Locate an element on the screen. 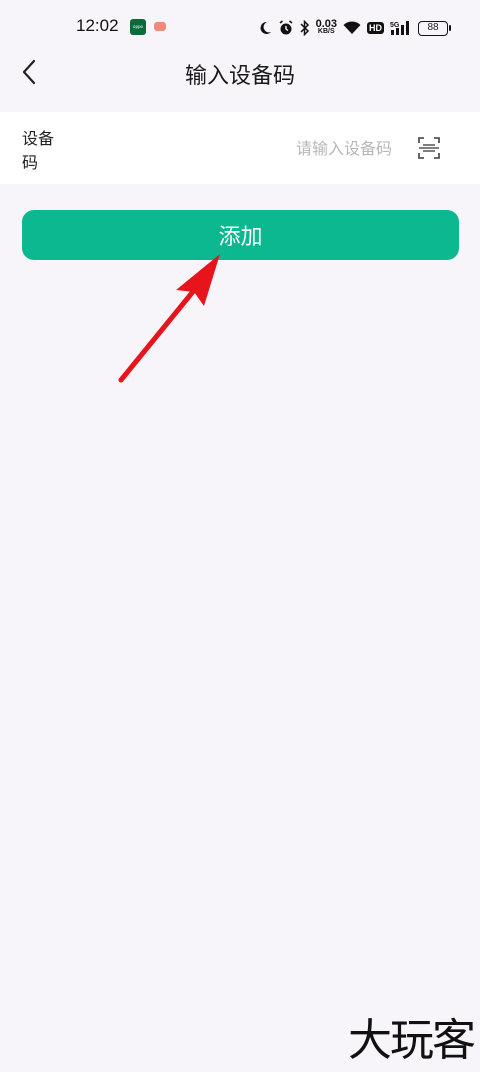 The width and height of the screenshot is (480, 1072). network-speed: 0.03 KB/S is located at coordinates (326, 27).